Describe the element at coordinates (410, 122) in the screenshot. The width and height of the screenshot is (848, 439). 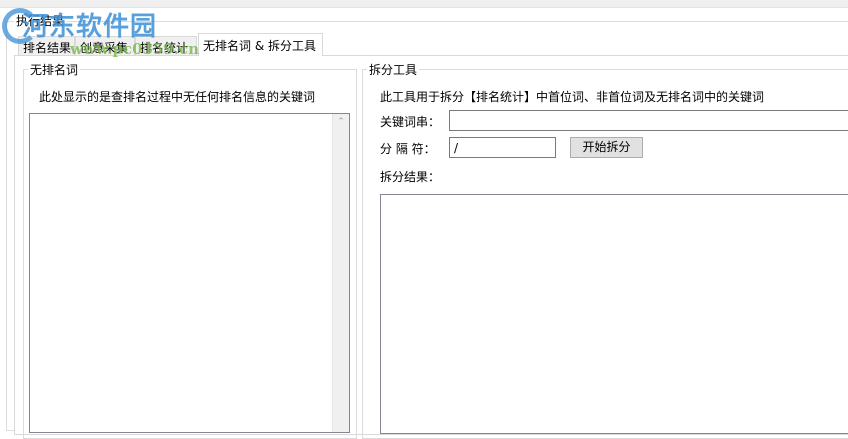
I see `keyword-string-label: 关键词串：` at that location.